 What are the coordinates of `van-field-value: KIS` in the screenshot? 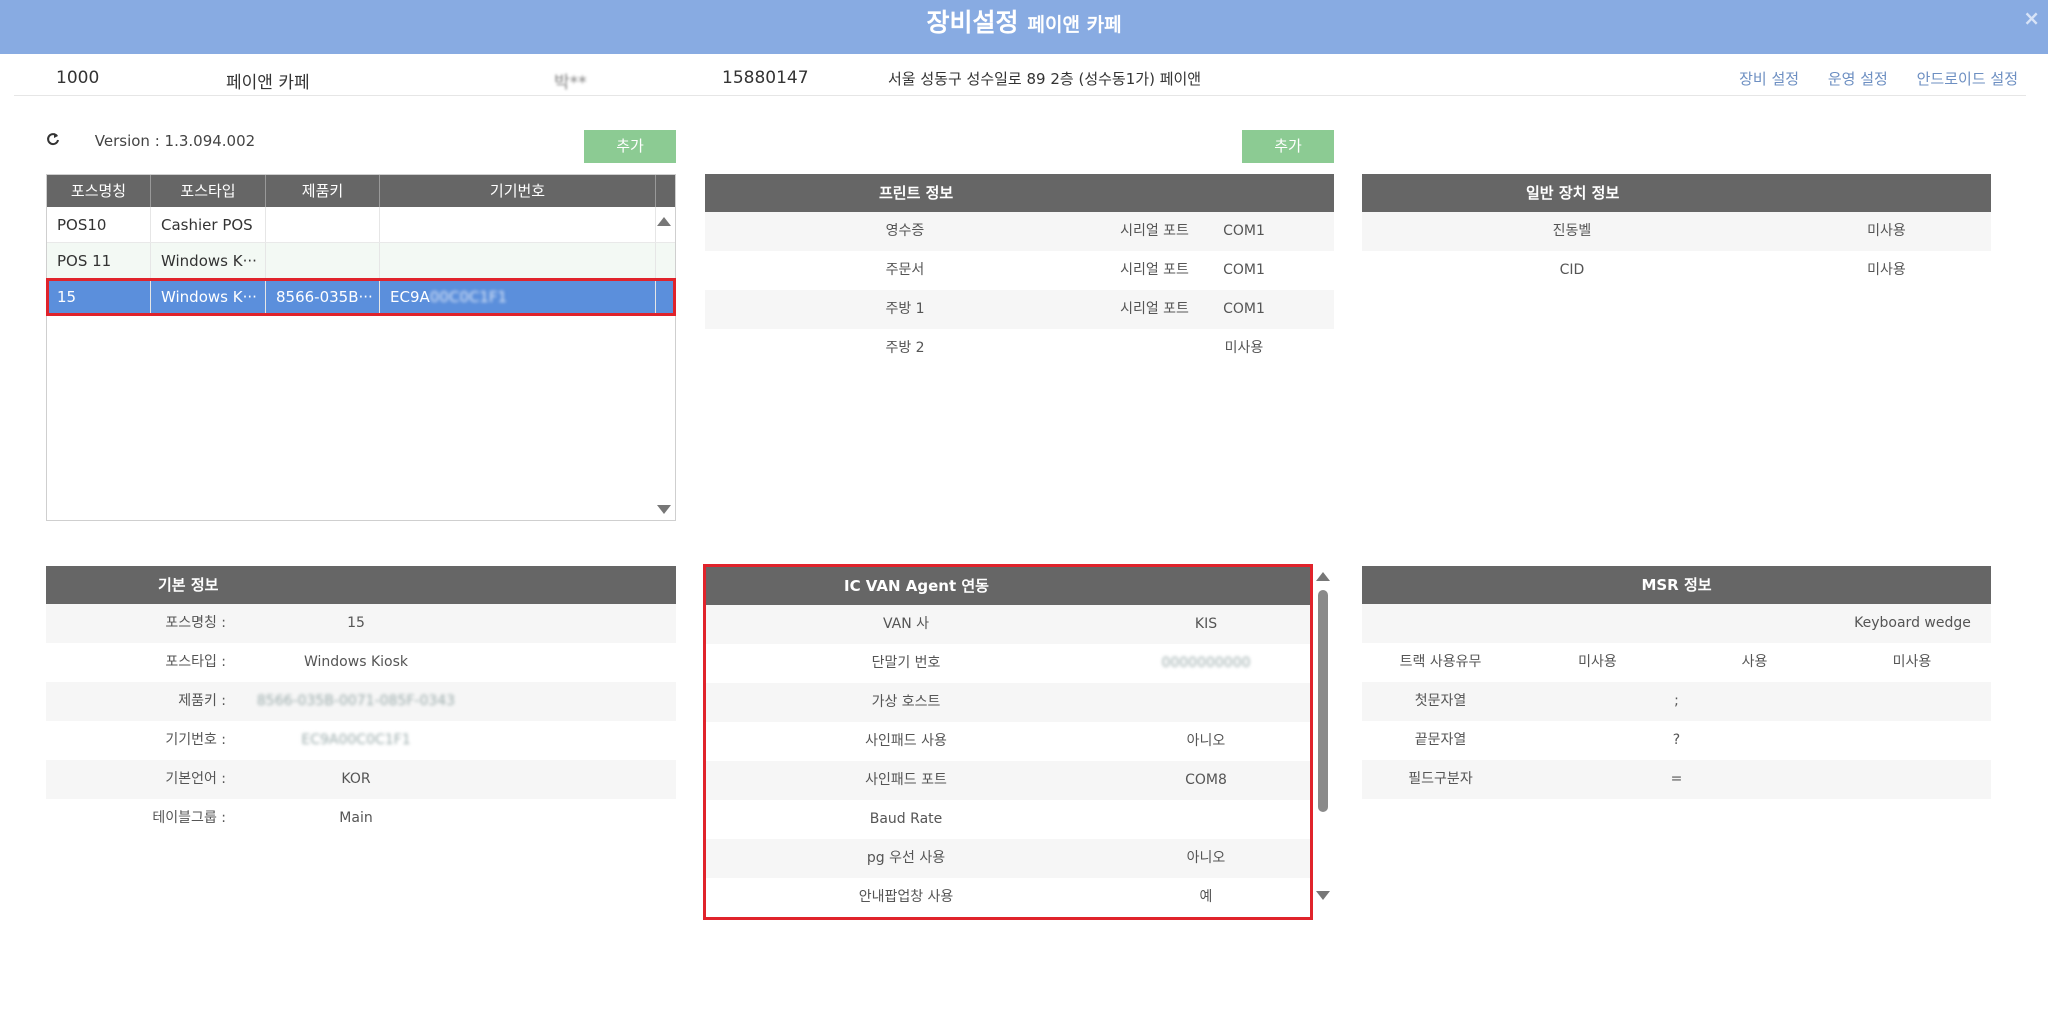 It's located at (1206, 624).